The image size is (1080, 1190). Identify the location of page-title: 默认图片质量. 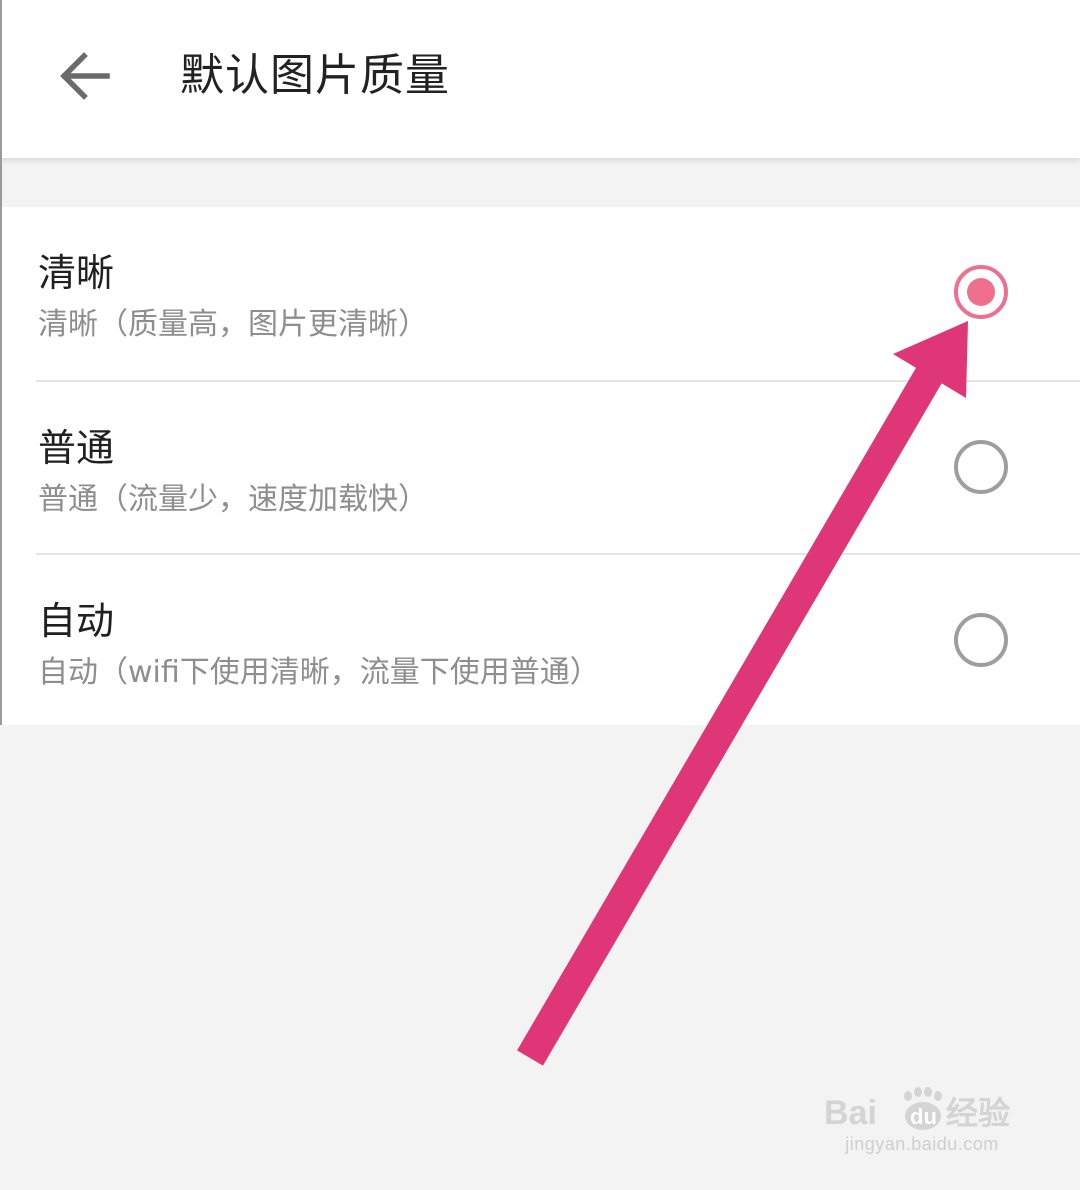
(315, 75).